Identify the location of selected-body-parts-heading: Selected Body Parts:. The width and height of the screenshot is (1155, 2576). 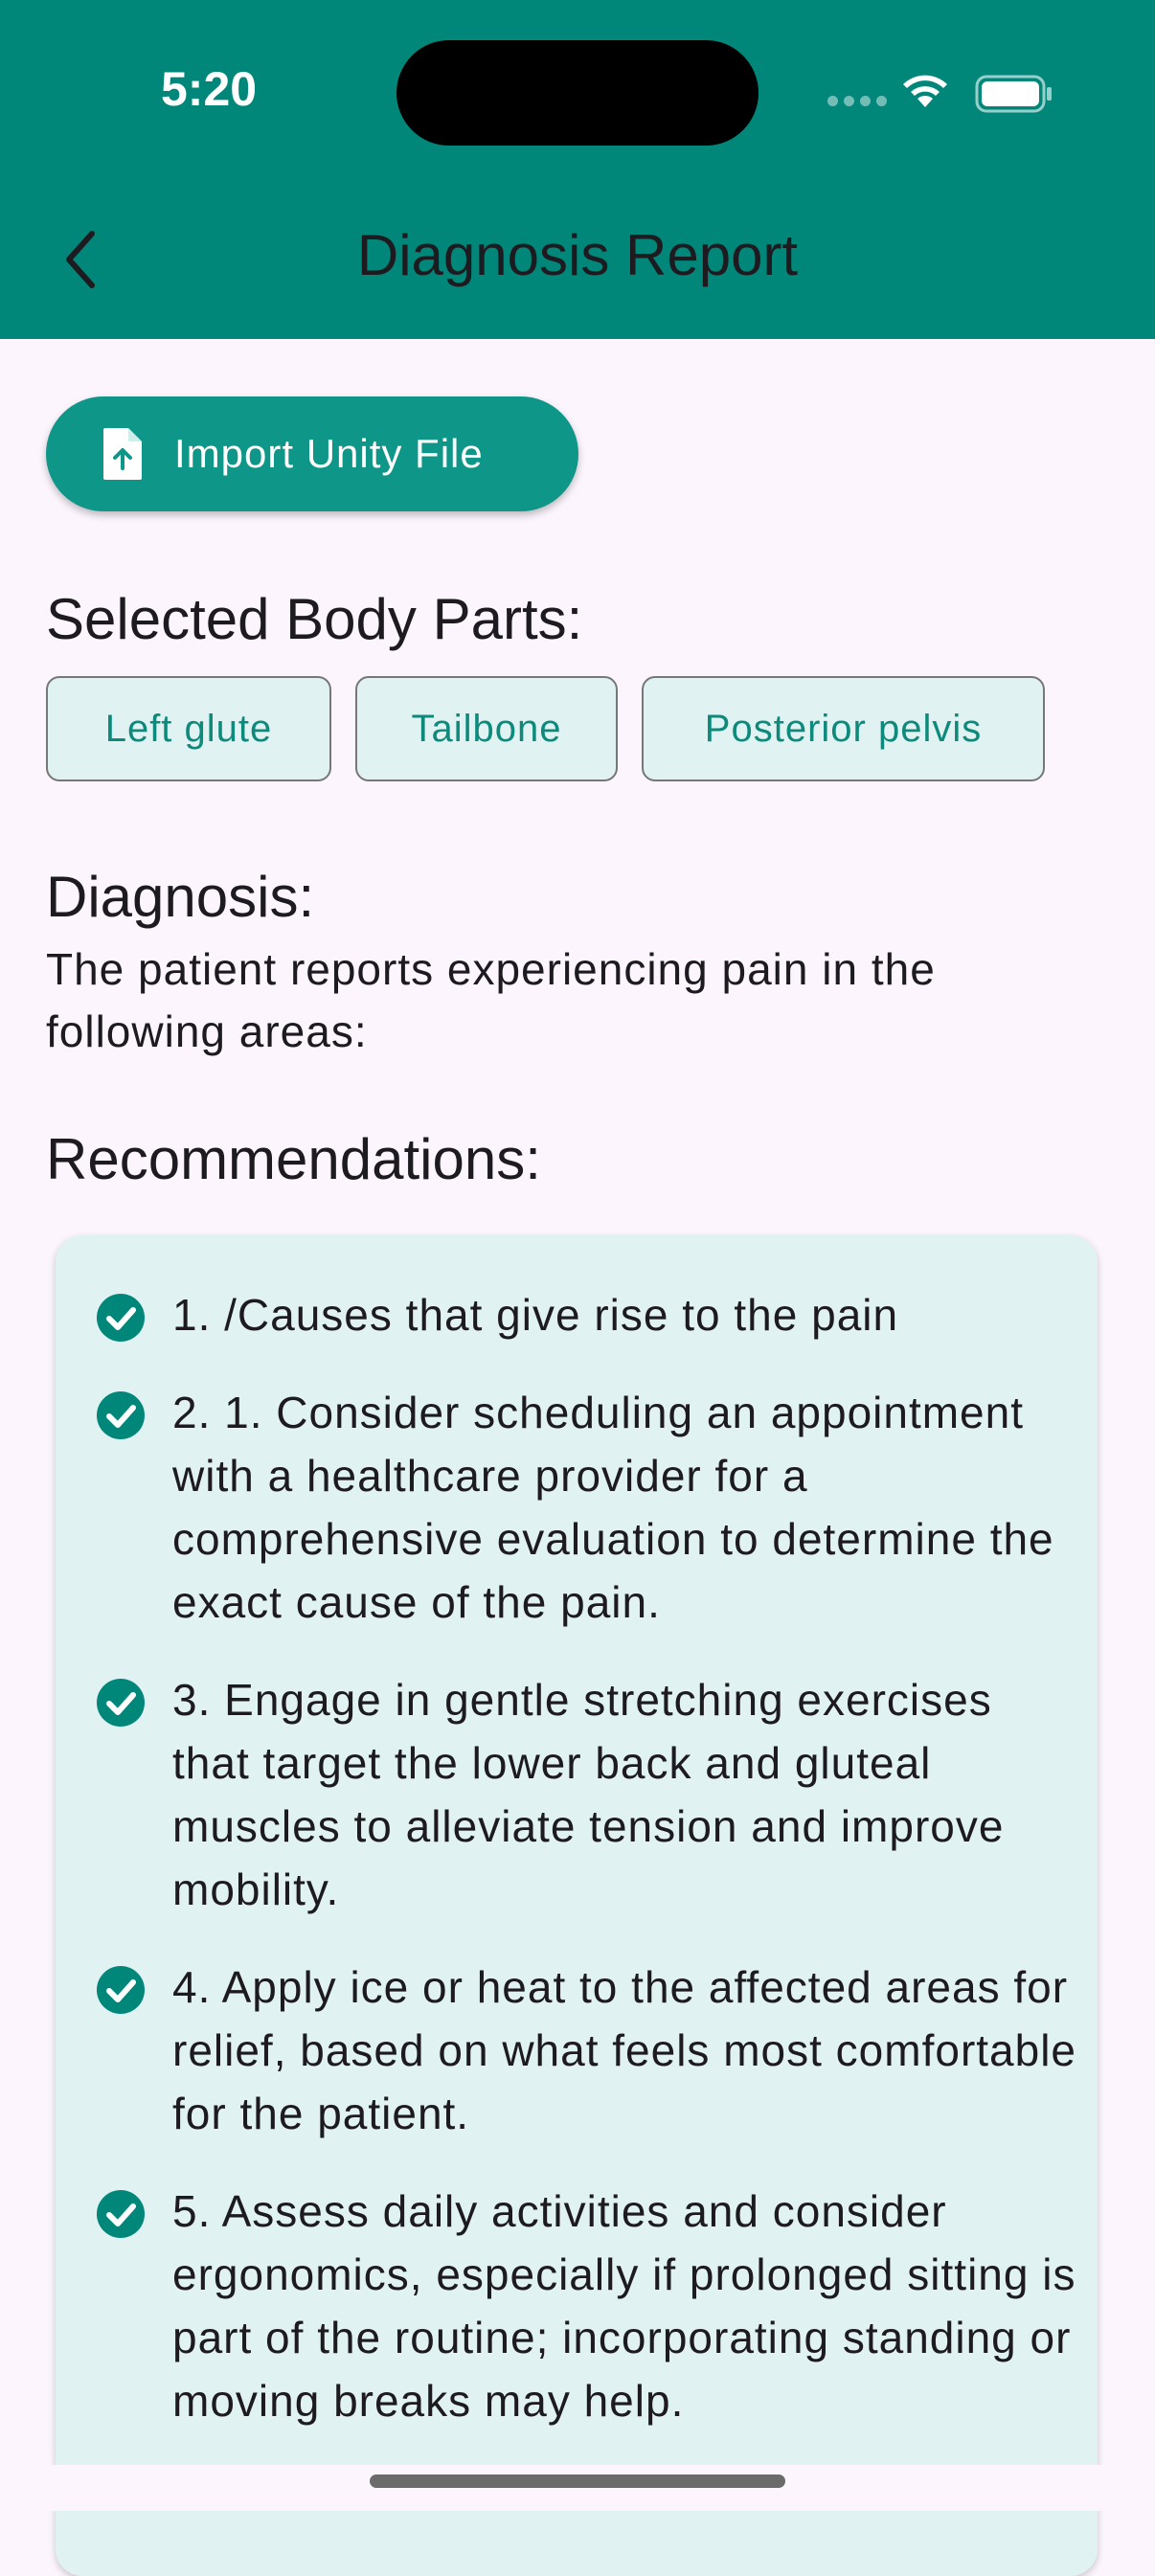
(314, 619).